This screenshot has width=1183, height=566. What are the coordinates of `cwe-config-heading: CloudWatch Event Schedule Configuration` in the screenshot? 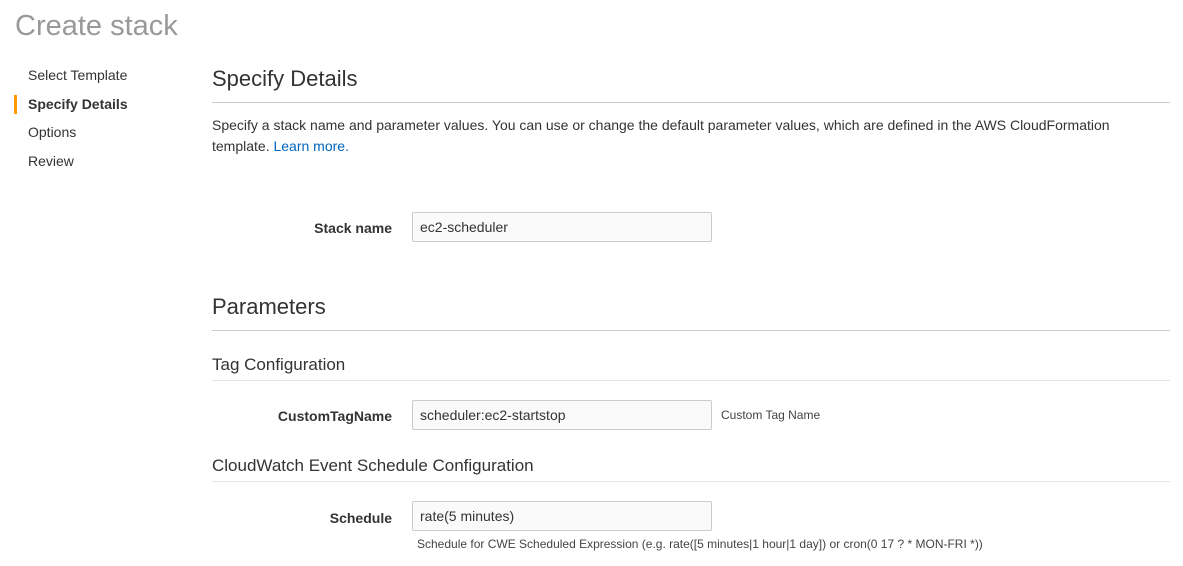 It's located at (691, 469).